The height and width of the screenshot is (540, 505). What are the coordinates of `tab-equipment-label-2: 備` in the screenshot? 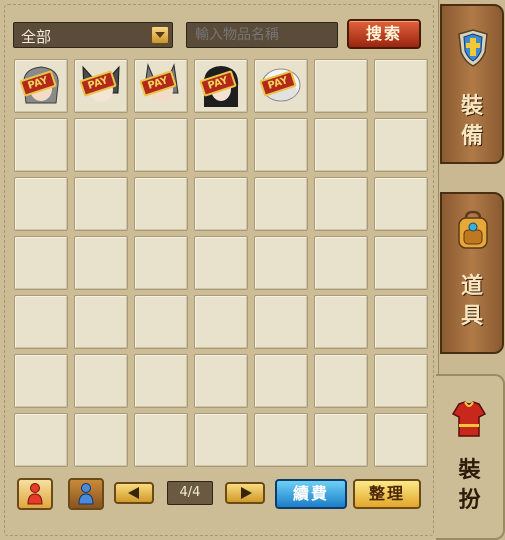 It's located at (471, 136).